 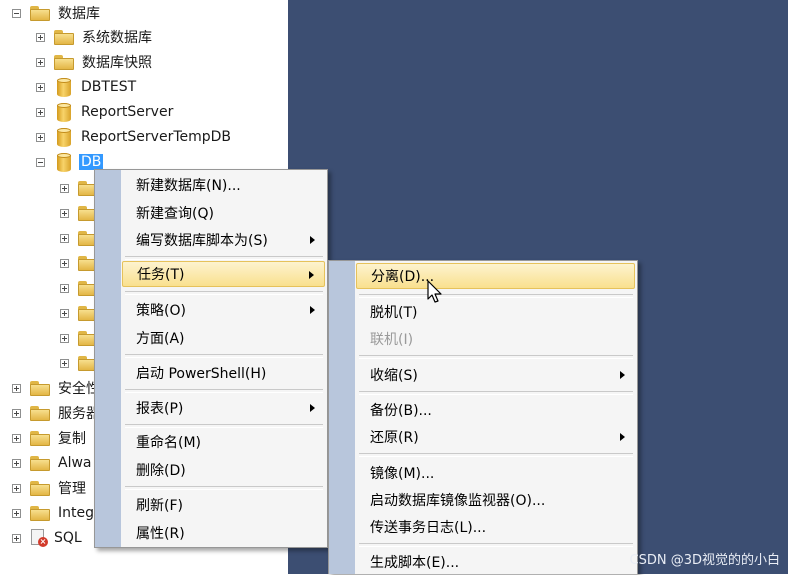 What do you see at coordinates (91, 162) in the screenshot?
I see `tree-node-label: DB` at bounding box center [91, 162].